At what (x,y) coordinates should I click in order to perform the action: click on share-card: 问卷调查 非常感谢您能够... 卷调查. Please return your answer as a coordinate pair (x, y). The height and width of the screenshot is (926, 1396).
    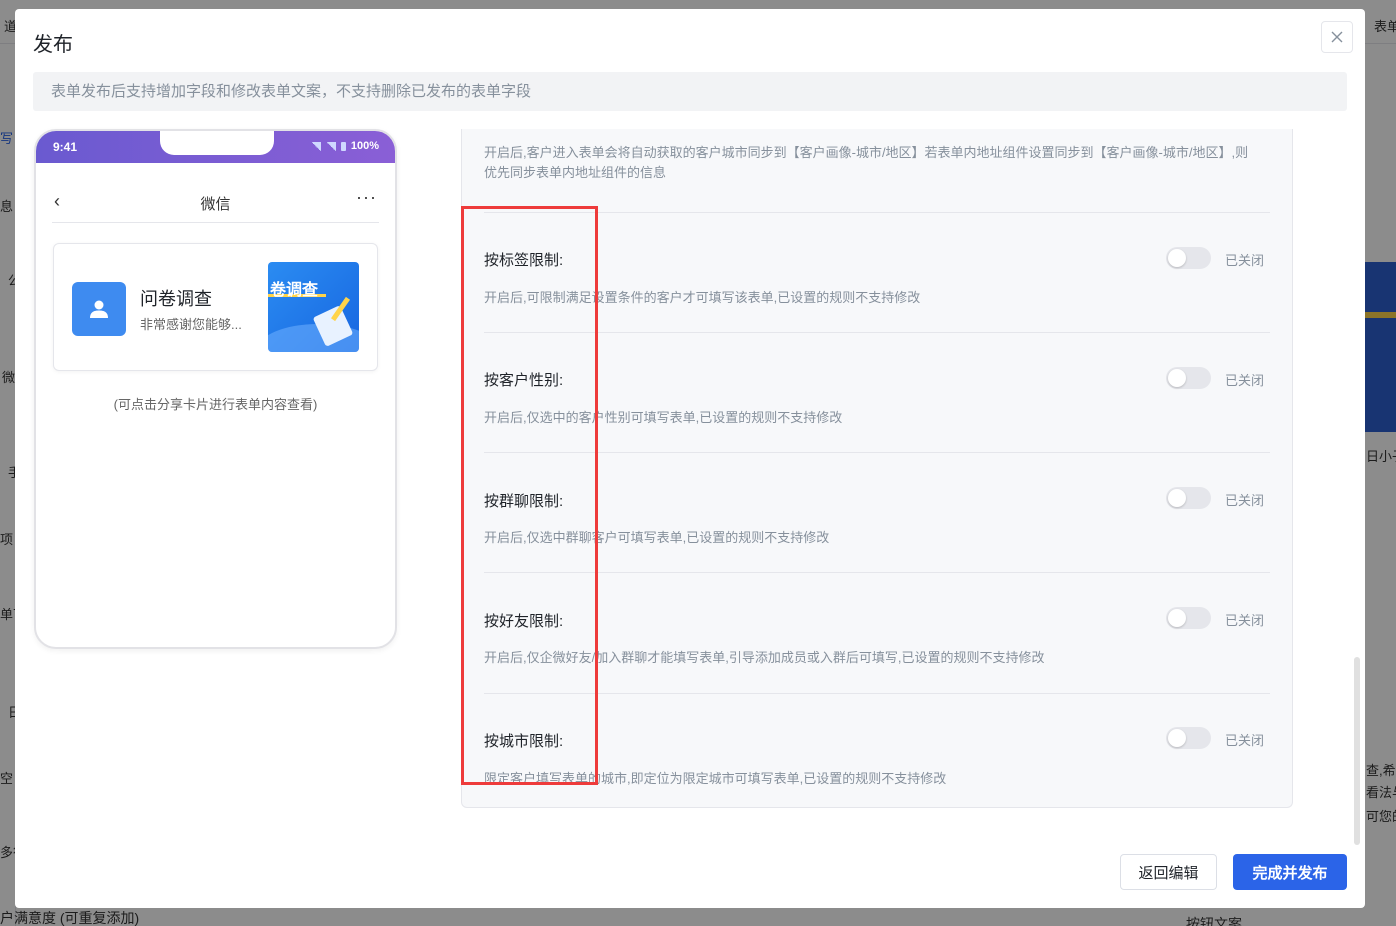
    Looking at the image, I should click on (215, 307).